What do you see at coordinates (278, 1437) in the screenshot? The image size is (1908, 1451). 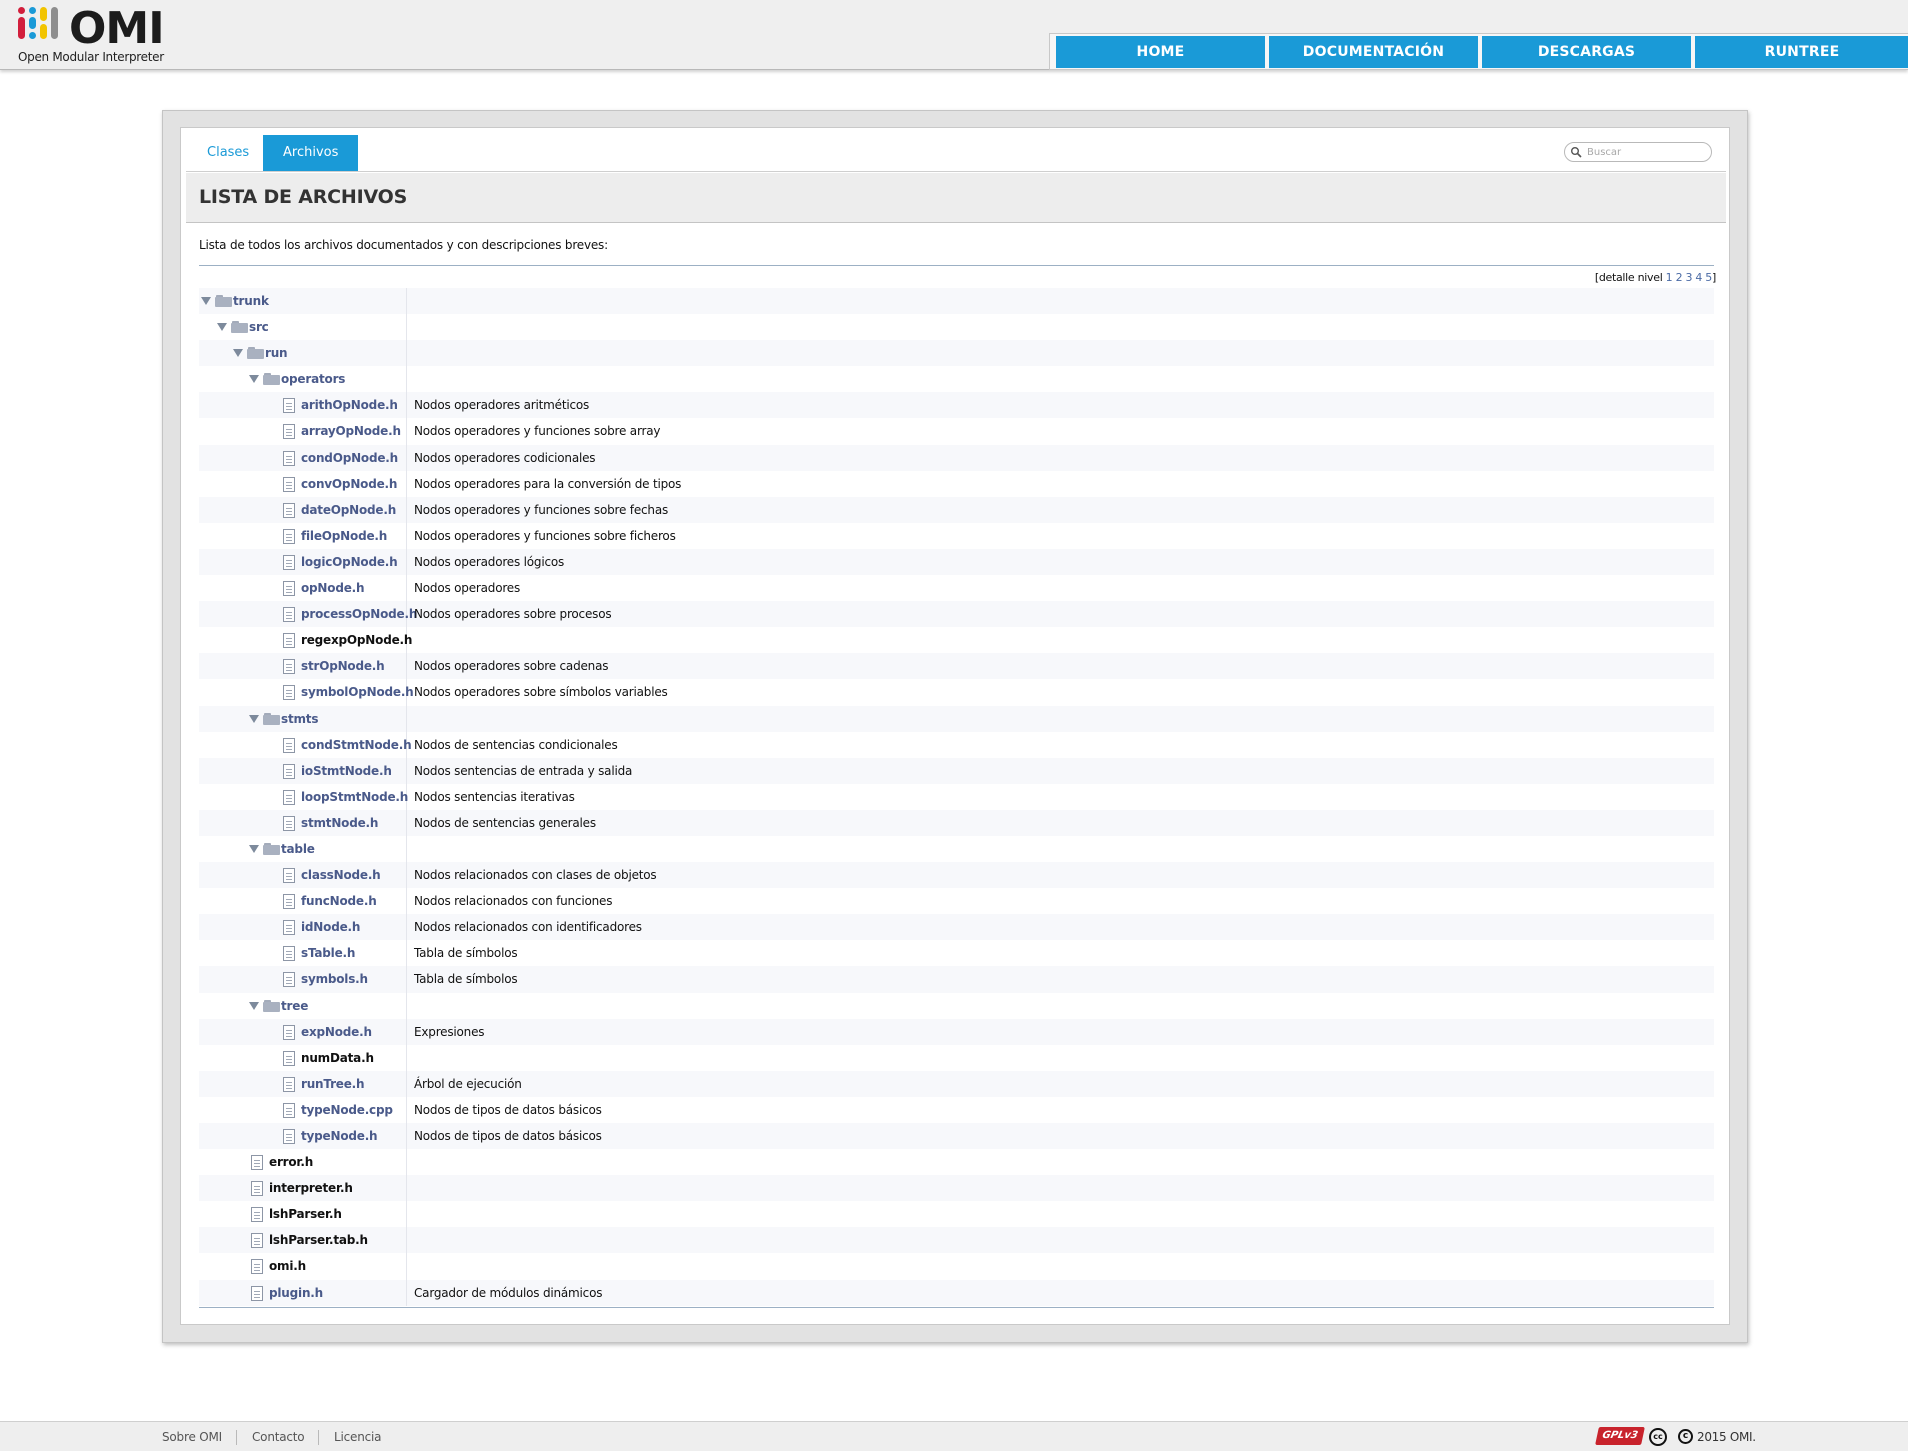 I see `footer-link-contacto: Contacto` at bounding box center [278, 1437].